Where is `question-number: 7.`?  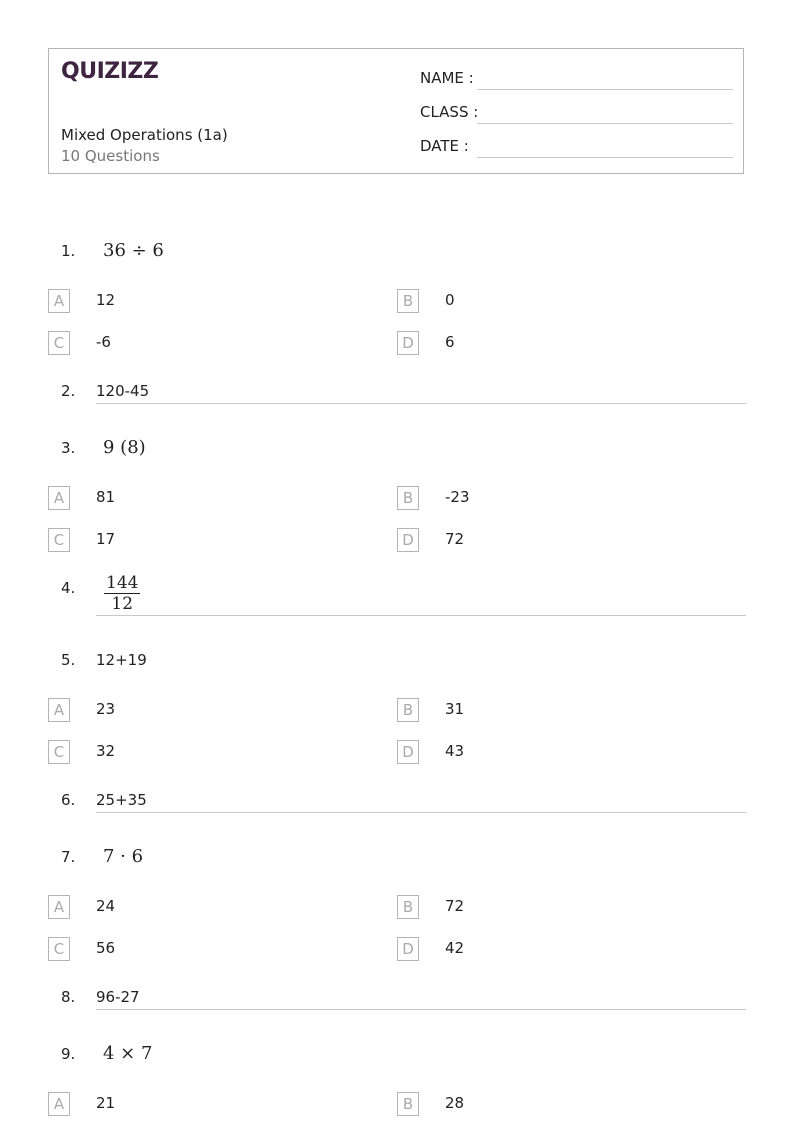
question-number: 7. is located at coordinates (68, 857).